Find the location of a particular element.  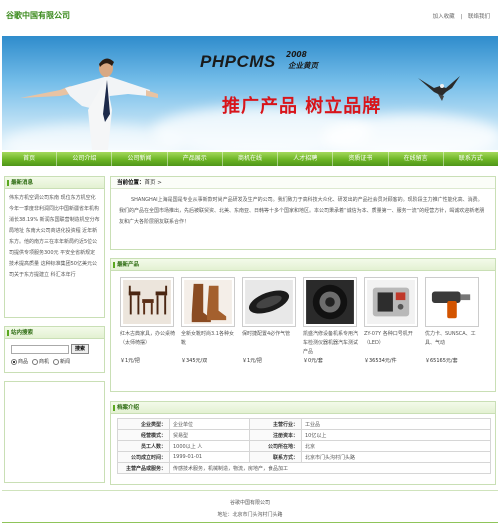

nav-item-guestbook: 在线留言 is located at coordinates (416, 159).